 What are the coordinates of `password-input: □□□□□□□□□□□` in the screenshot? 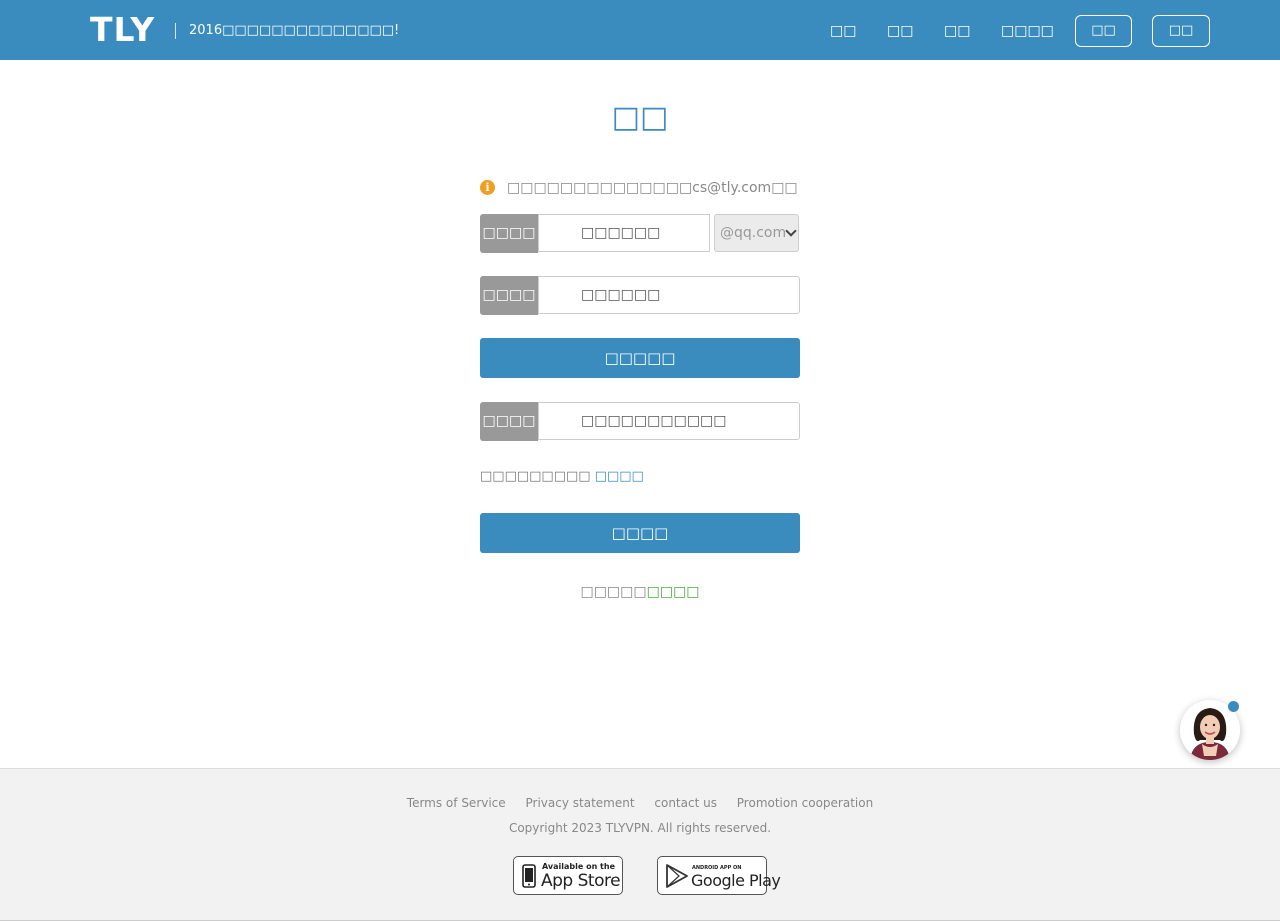 It's located at (669, 421).